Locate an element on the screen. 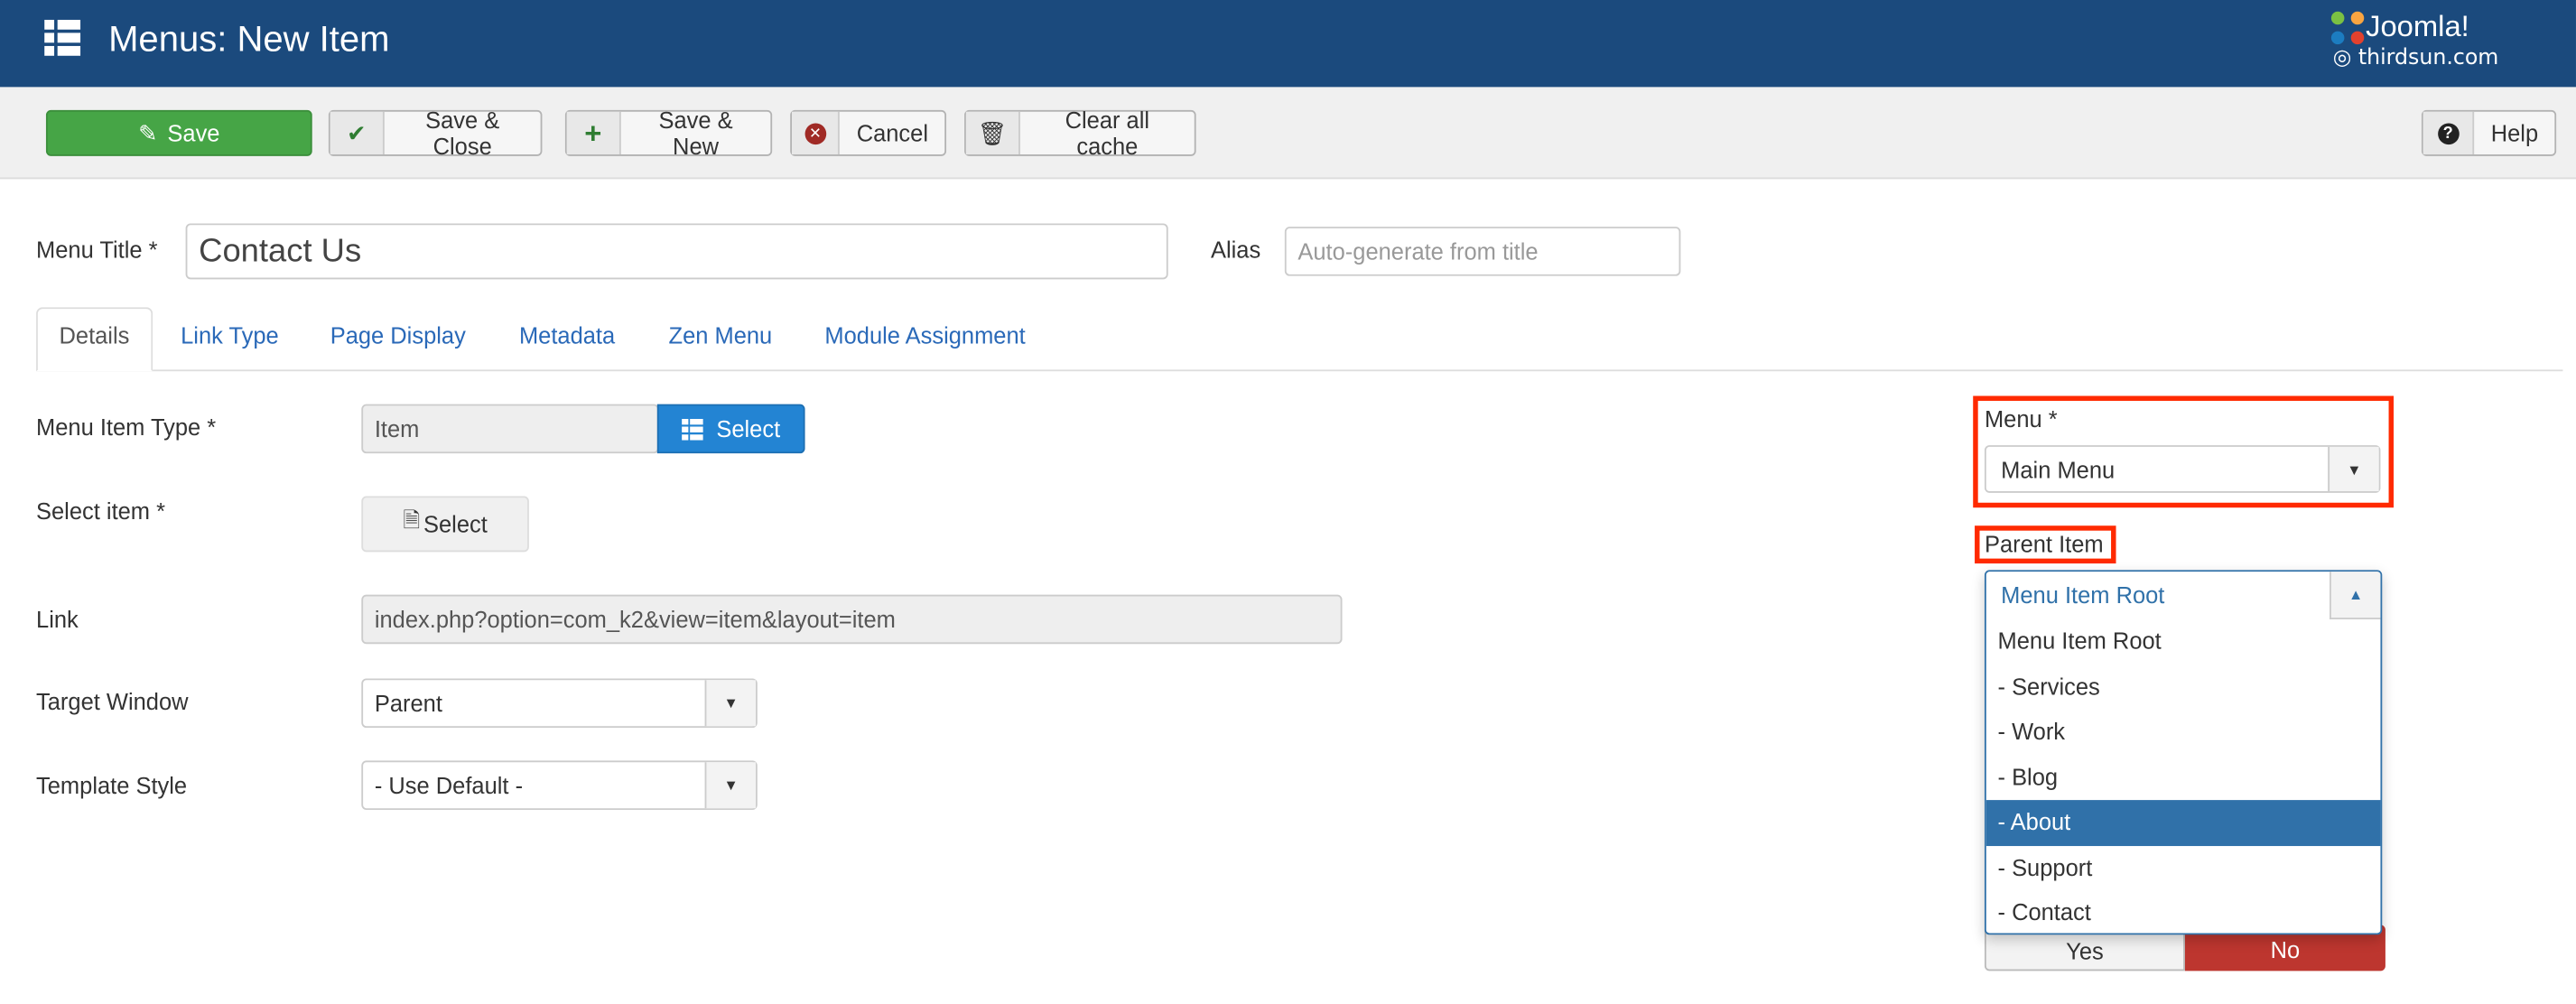 The height and width of the screenshot is (1004, 2576). clear-cache-button: 🗑 Clear all cache is located at coordinates (1080, 133).